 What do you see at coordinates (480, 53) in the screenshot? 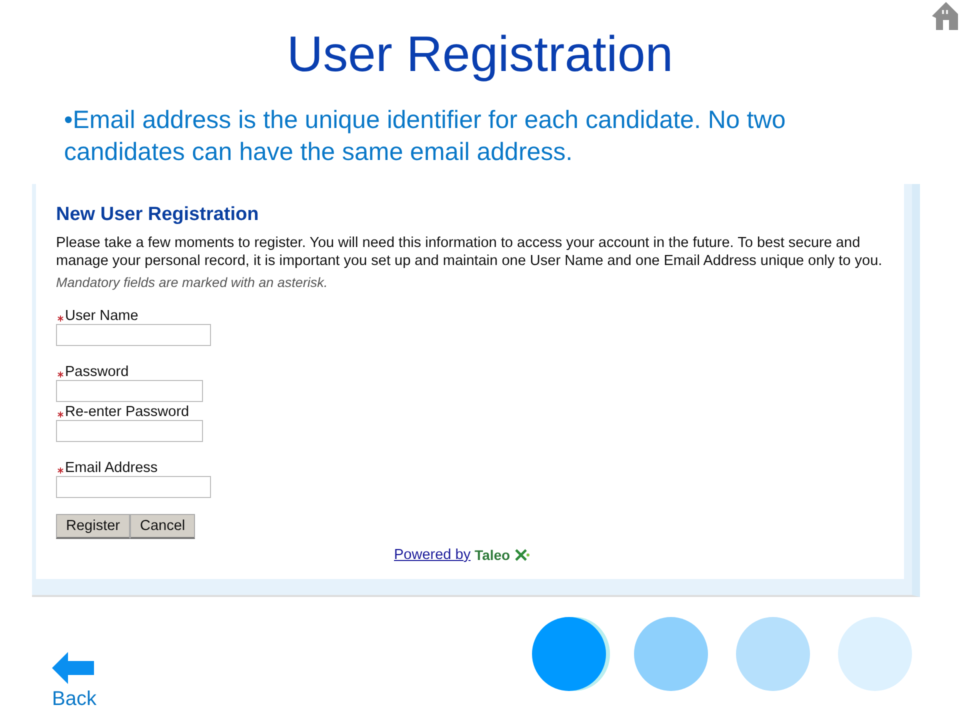
I see `slide-title: User Registration` at bounding box center [480, 53].